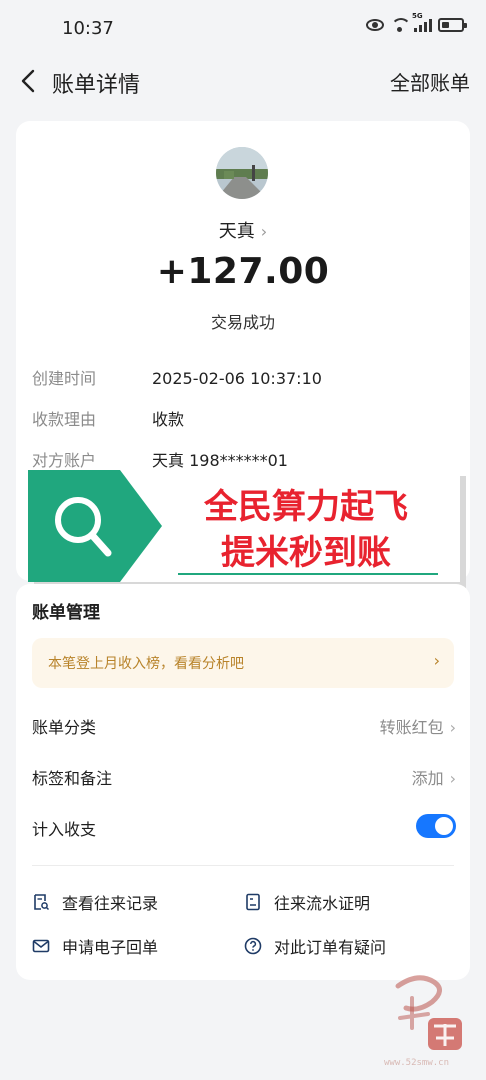 This screenshot has width=486, height=1080. I want to click on income-rank-tip: 本笔登上月收入榜，看看分析吧 ›, so click(243, 663).